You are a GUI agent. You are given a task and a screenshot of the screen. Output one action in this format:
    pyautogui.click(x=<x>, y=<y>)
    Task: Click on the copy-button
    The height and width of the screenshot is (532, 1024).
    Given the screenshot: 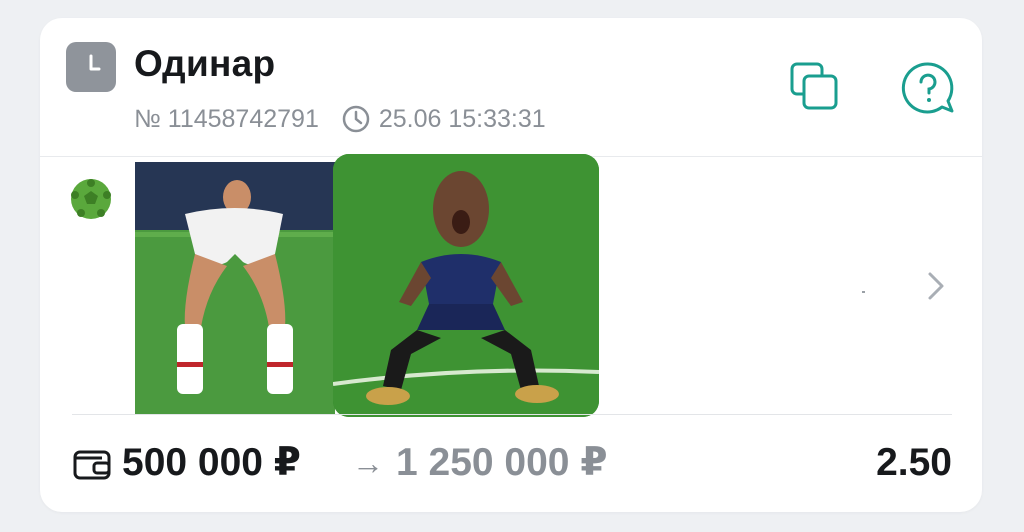 What is the action you would take?
    pyautogui.click(x=816, y=88)
    